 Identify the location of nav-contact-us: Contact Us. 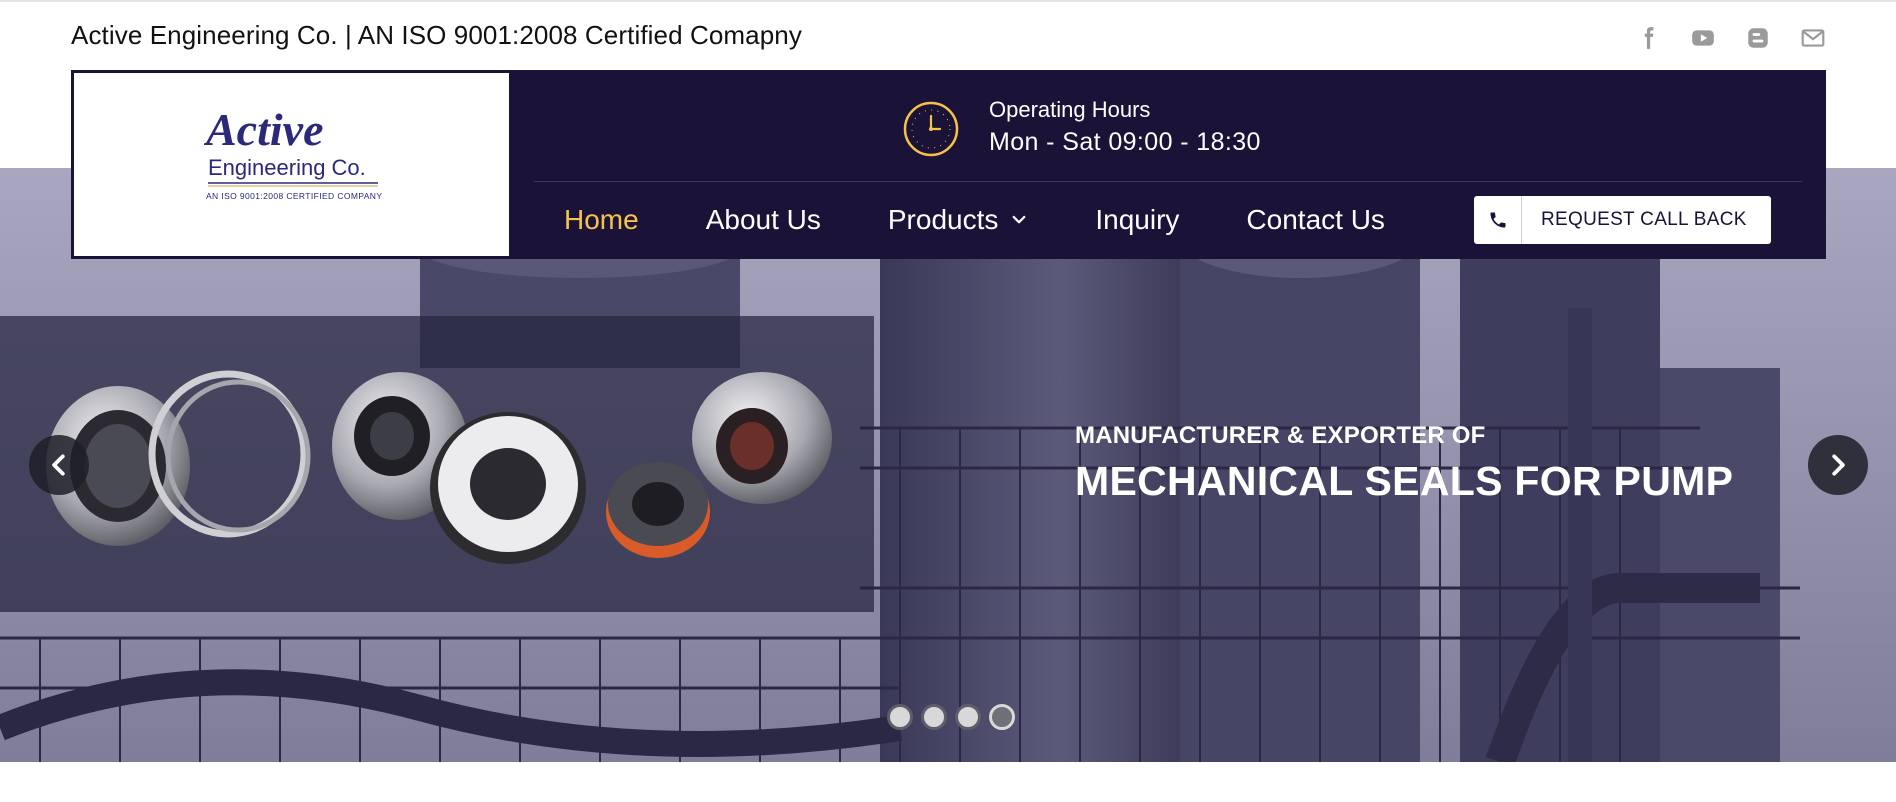
(1315, 220).